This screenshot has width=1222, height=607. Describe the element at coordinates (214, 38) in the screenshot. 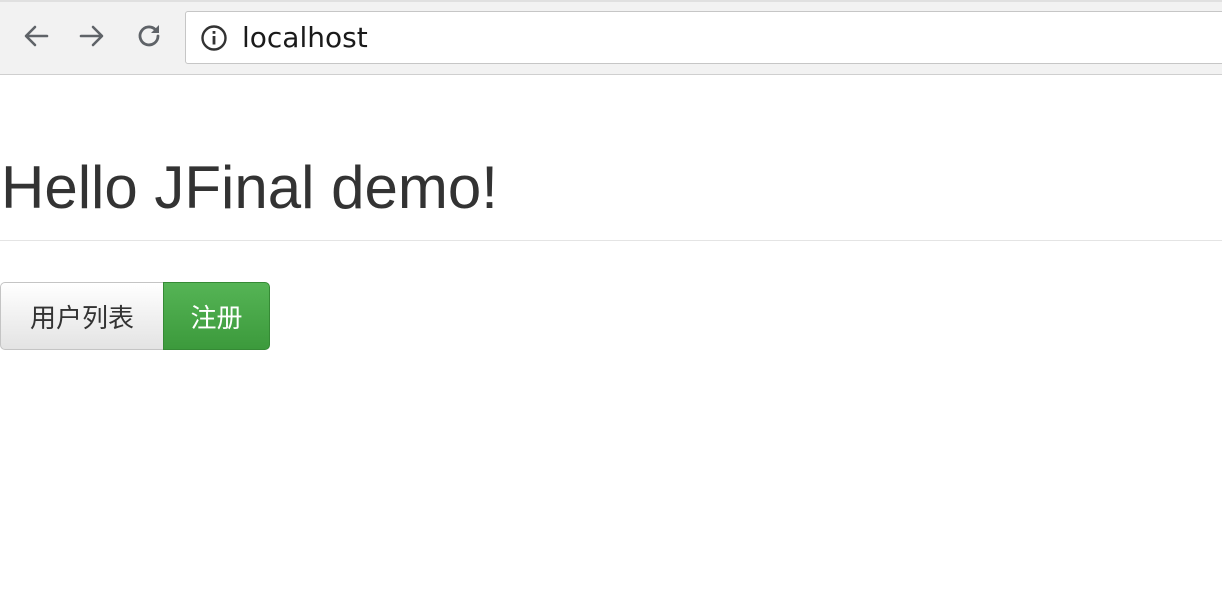

I see `info-icon` at that location.